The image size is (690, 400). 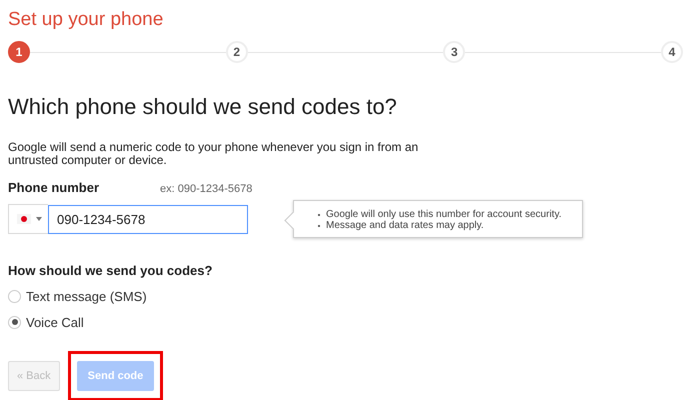 What do you see at coordinates (19, 52) in the screenshot?
I see `step-indicator: 1` at bounding box center [19, 52].